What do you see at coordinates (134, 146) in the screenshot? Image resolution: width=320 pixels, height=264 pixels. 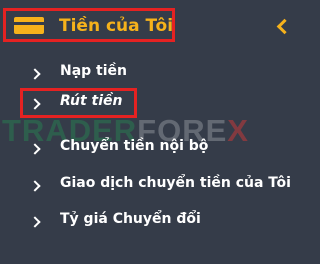 I see `menu-item-label: Chuyển tiền nội bộ` at bounding box center [134, 146].